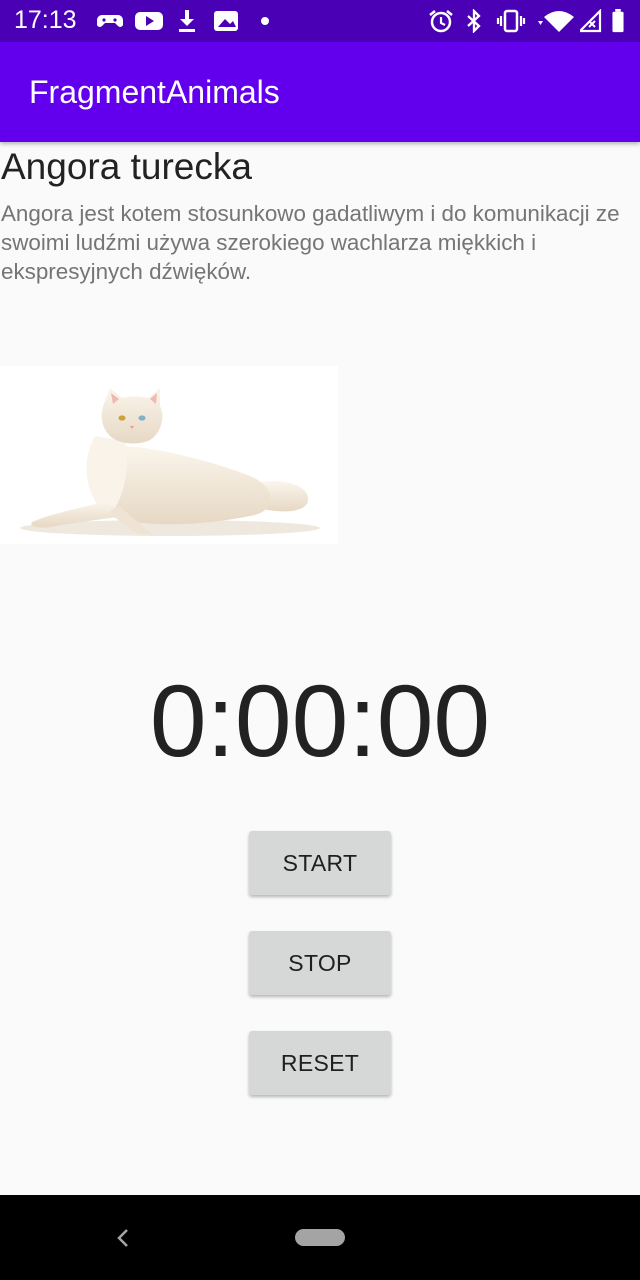  What do you see at coordinates (474, 21) in the screenshot?
I see `bluetooth-icon` at bounding box center [474, 21].